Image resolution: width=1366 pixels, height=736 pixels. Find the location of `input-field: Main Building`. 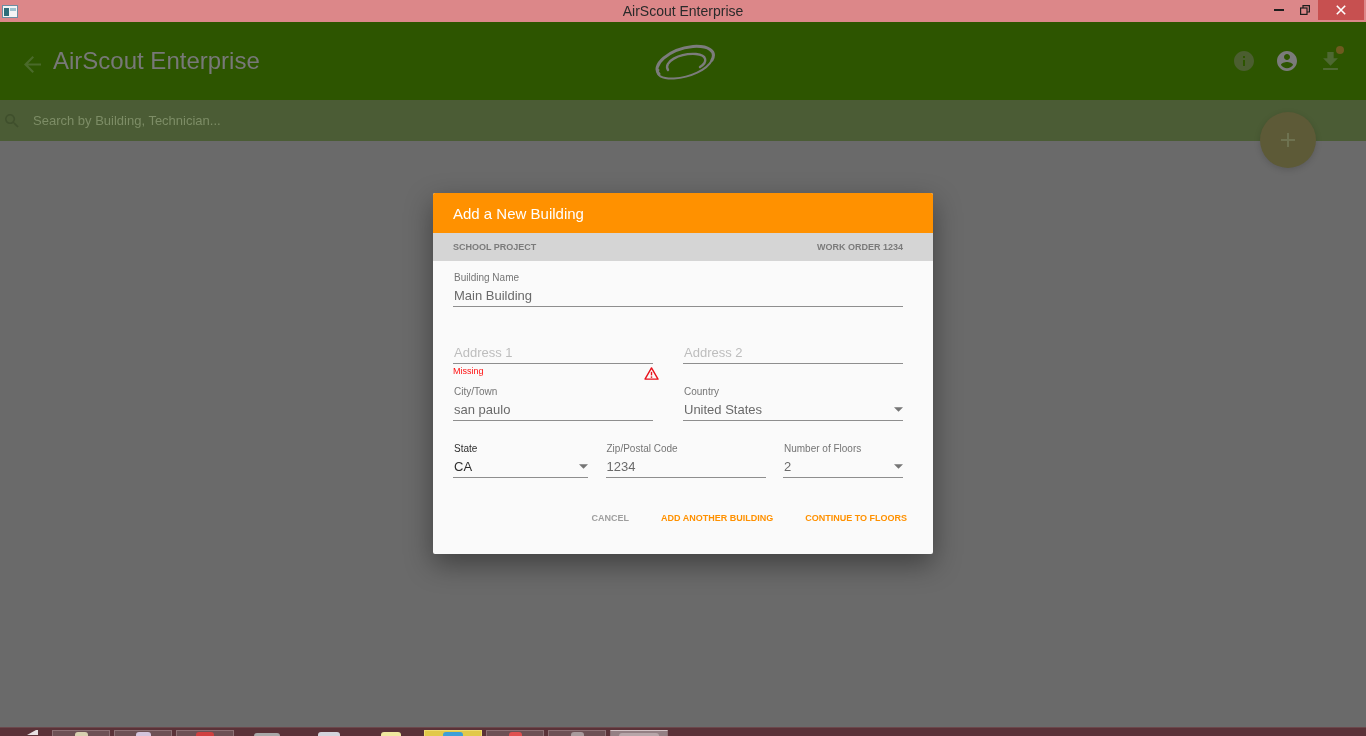

input-field: Main Building is located at coordinates (678, 295).